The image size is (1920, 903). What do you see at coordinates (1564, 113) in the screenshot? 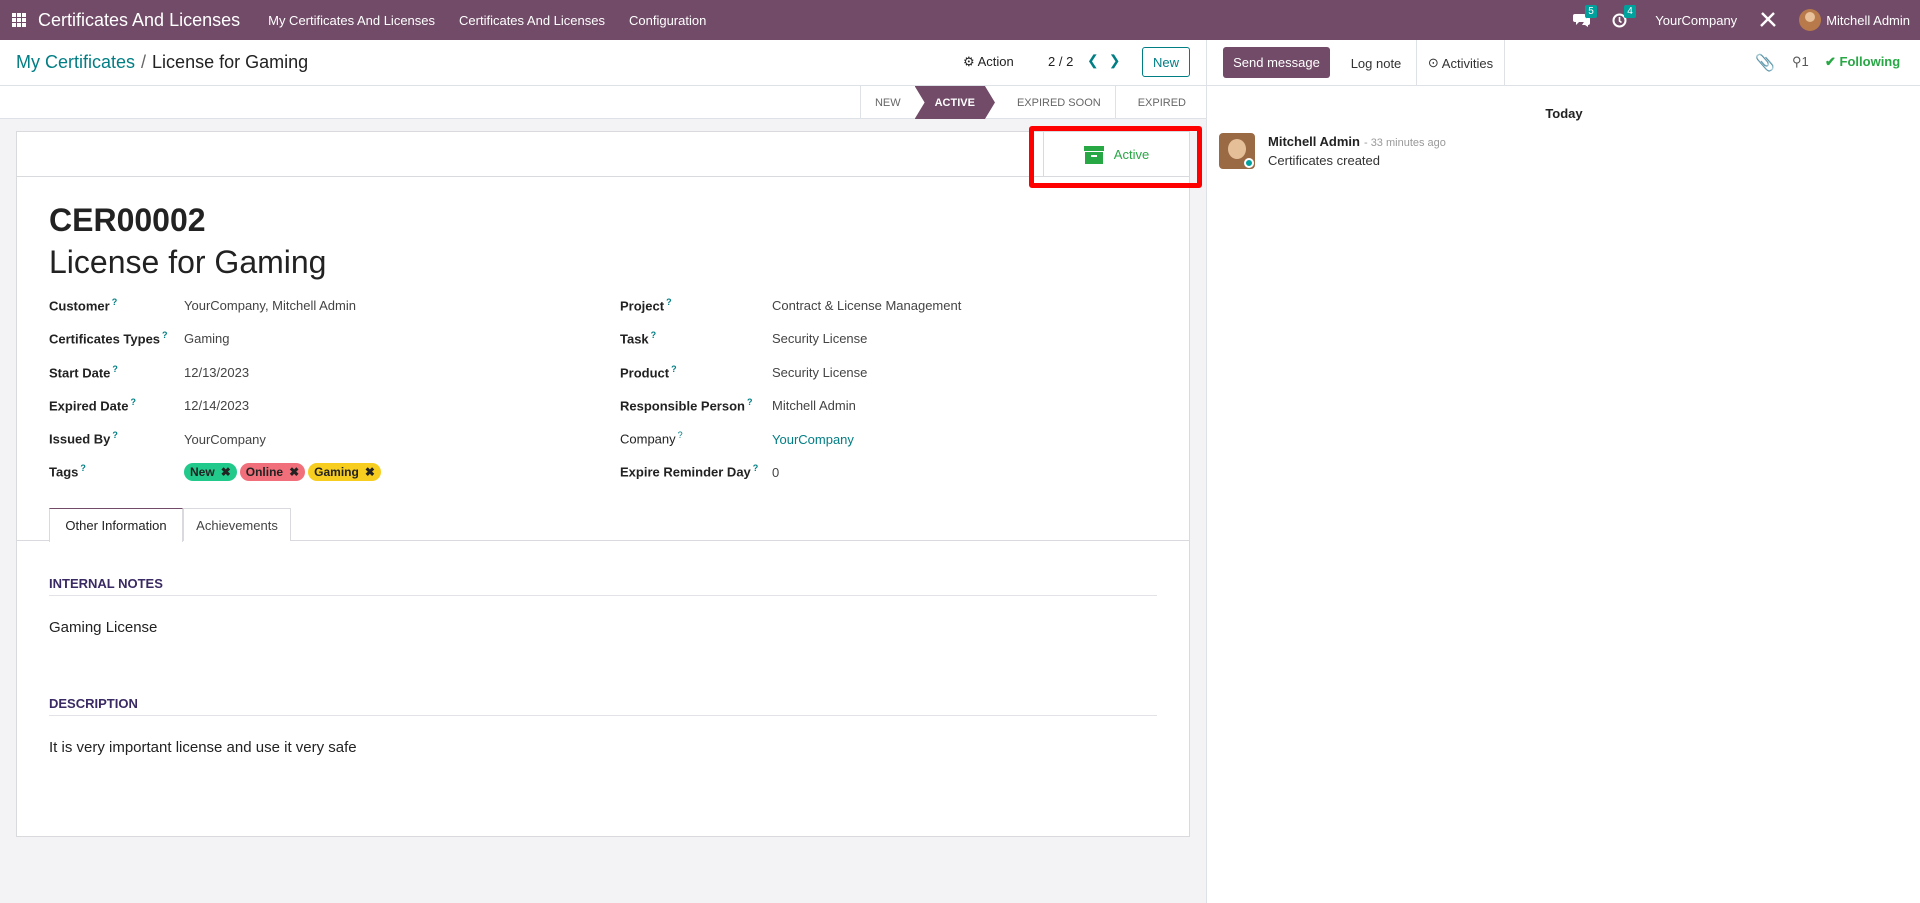
I see `date-separator: Today` at bounding box center [1564, 113].